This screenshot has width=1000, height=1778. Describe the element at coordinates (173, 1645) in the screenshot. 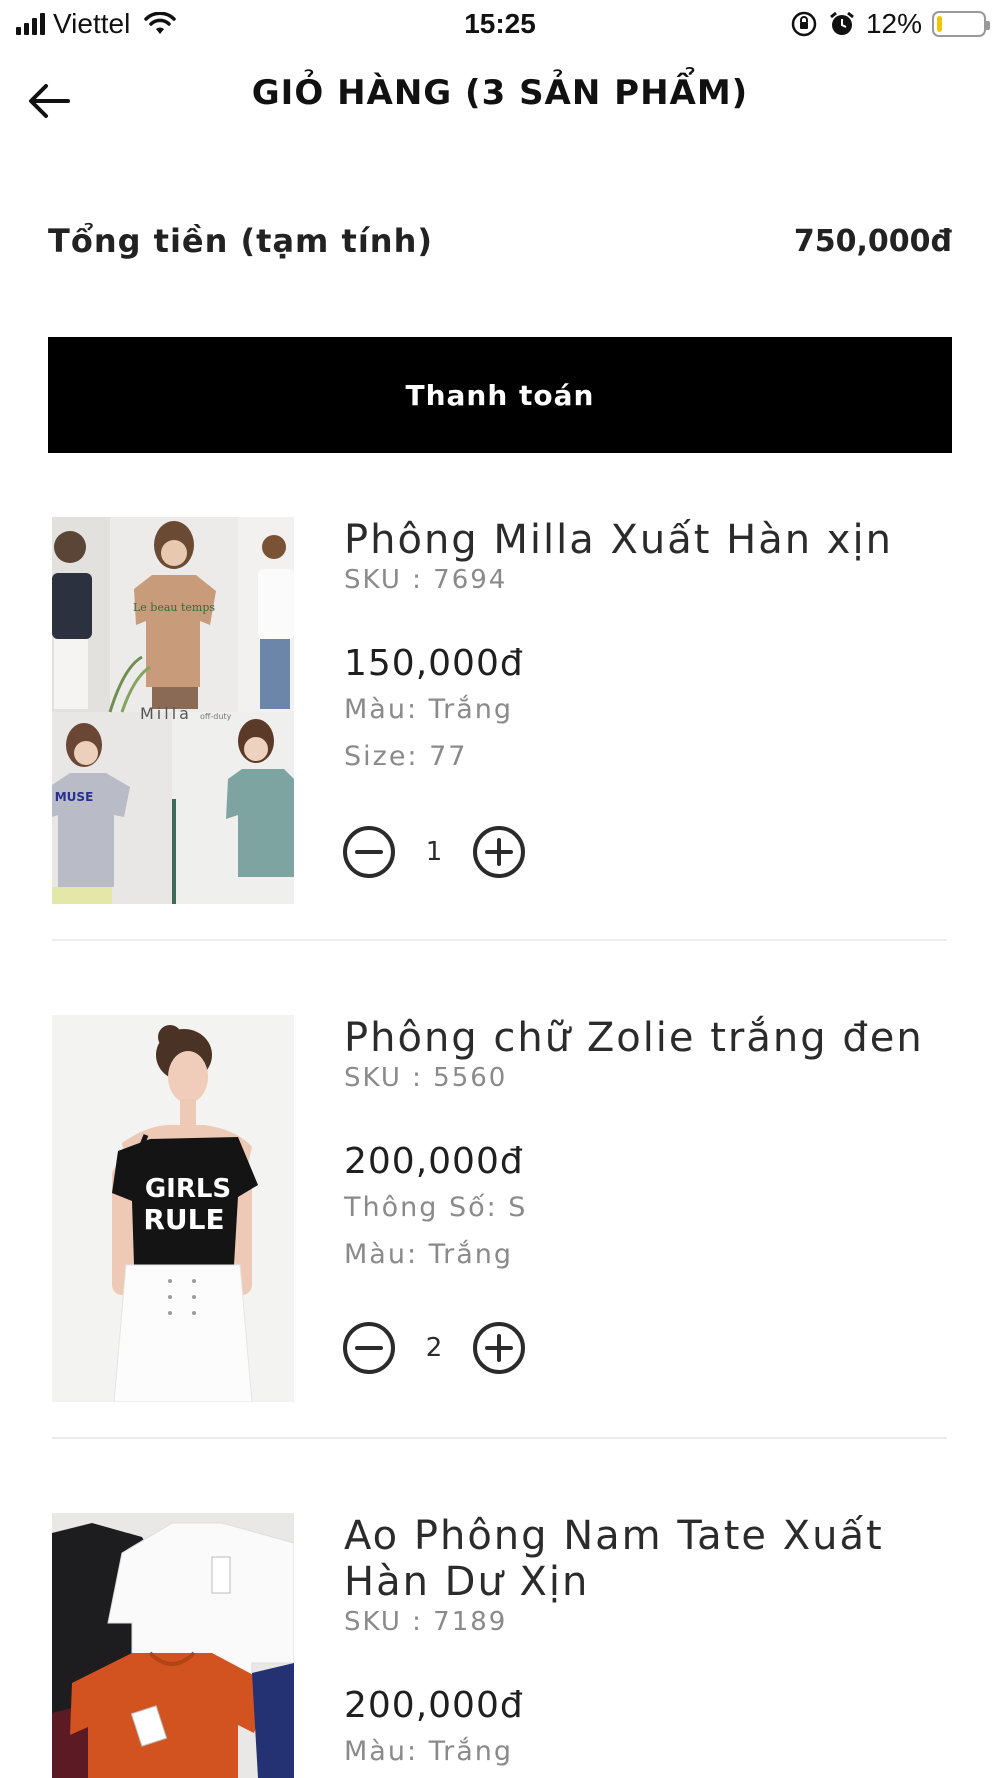

I see `product-image` at that location.